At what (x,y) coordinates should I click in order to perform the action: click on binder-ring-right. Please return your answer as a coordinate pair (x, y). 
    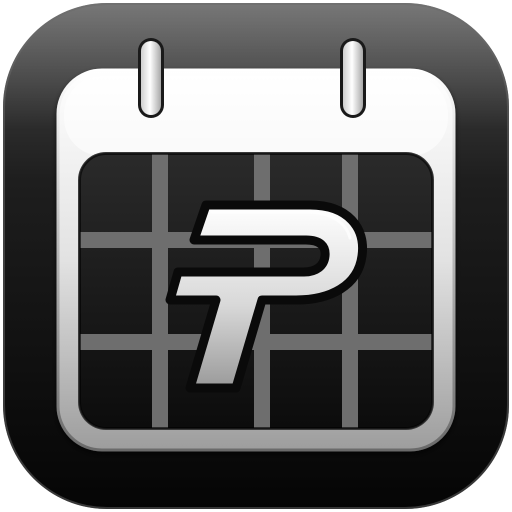
    Looking at the image, I should click on (353, 78).